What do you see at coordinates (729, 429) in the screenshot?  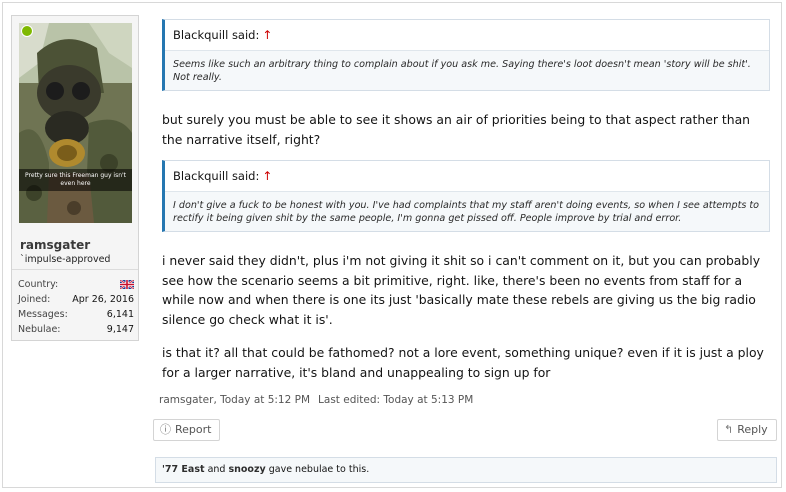 I see `reply-arrow-icon: ↰` at bounding box center [729, 429].